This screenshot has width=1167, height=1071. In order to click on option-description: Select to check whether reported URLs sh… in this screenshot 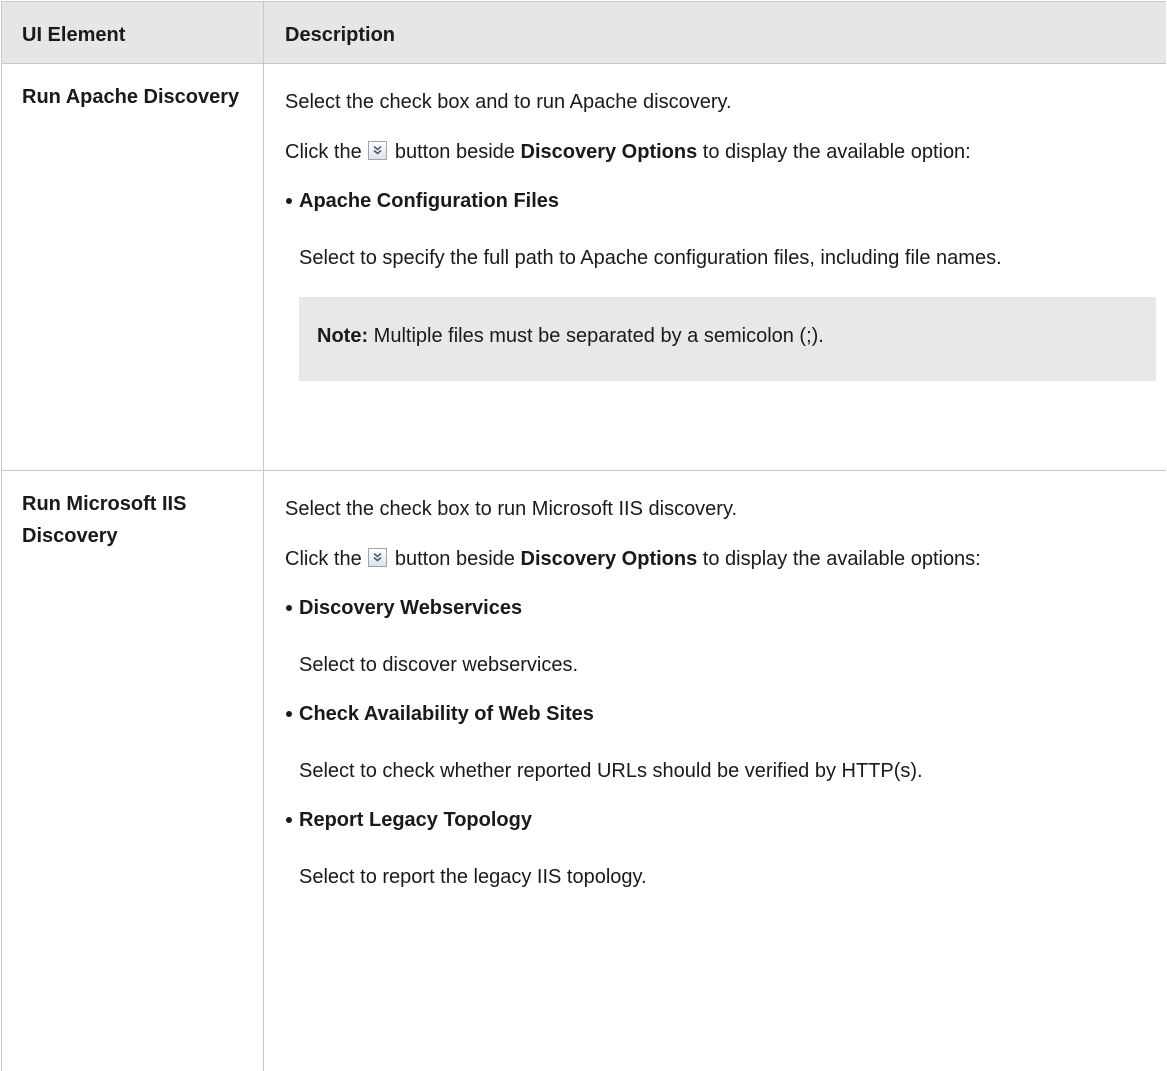, I will do `click(611, 771)`.